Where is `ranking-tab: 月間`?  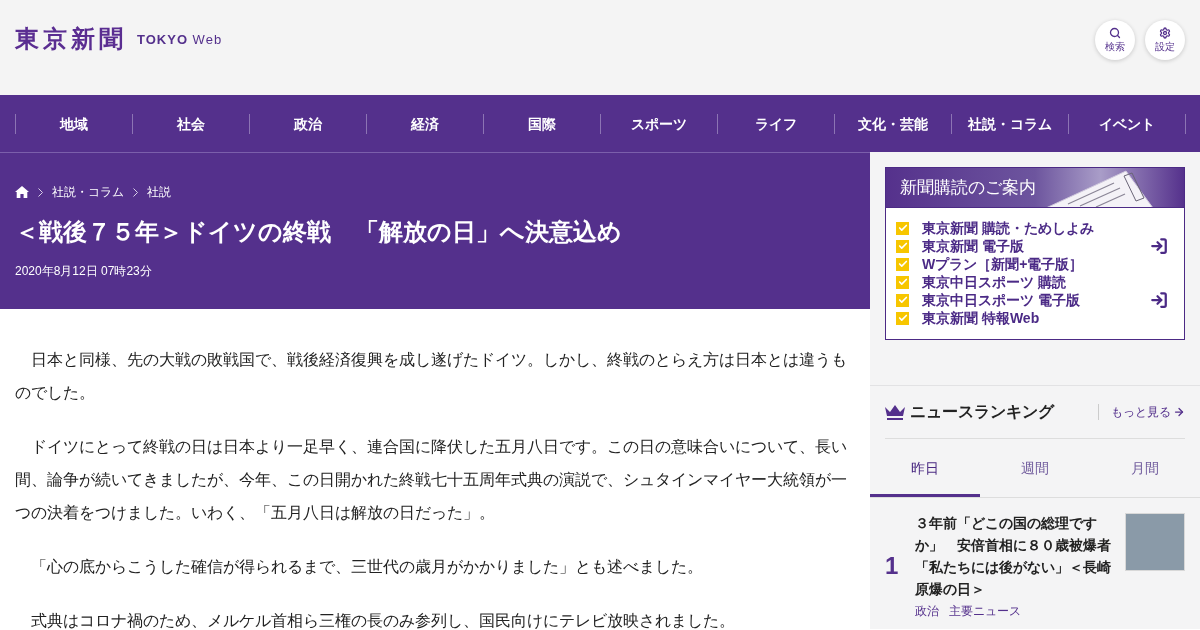
ranking-tab: 月間 is located at coordinates (1145, 468).